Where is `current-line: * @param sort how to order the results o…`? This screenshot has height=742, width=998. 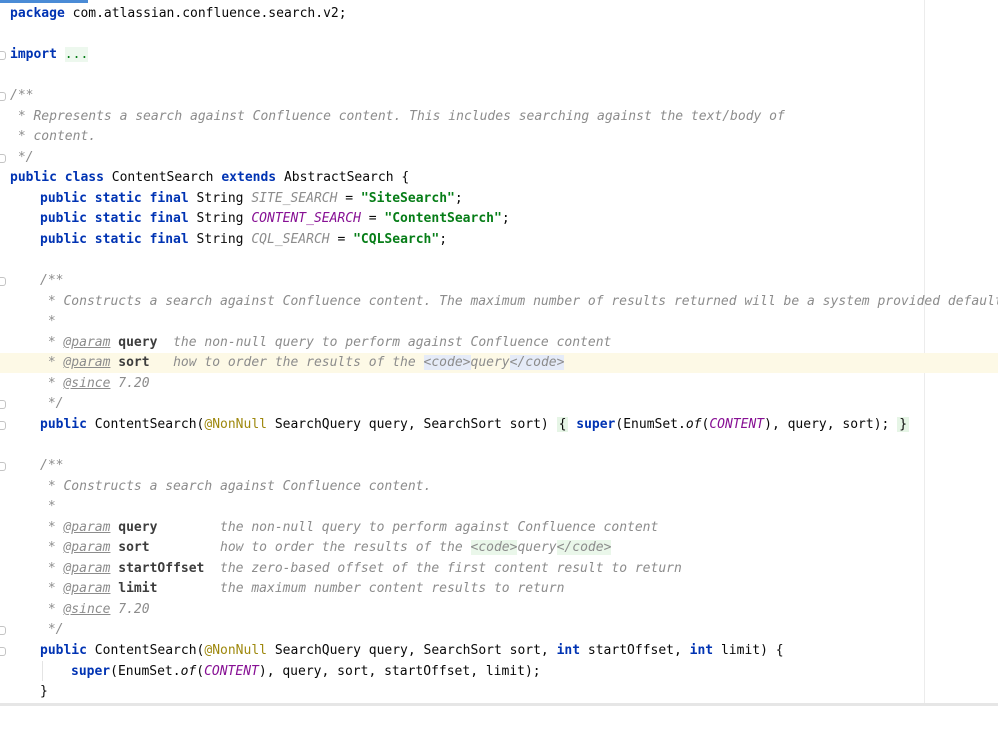
current-line: * @param sort how to order the results o… is located at coordinates (499, 363).